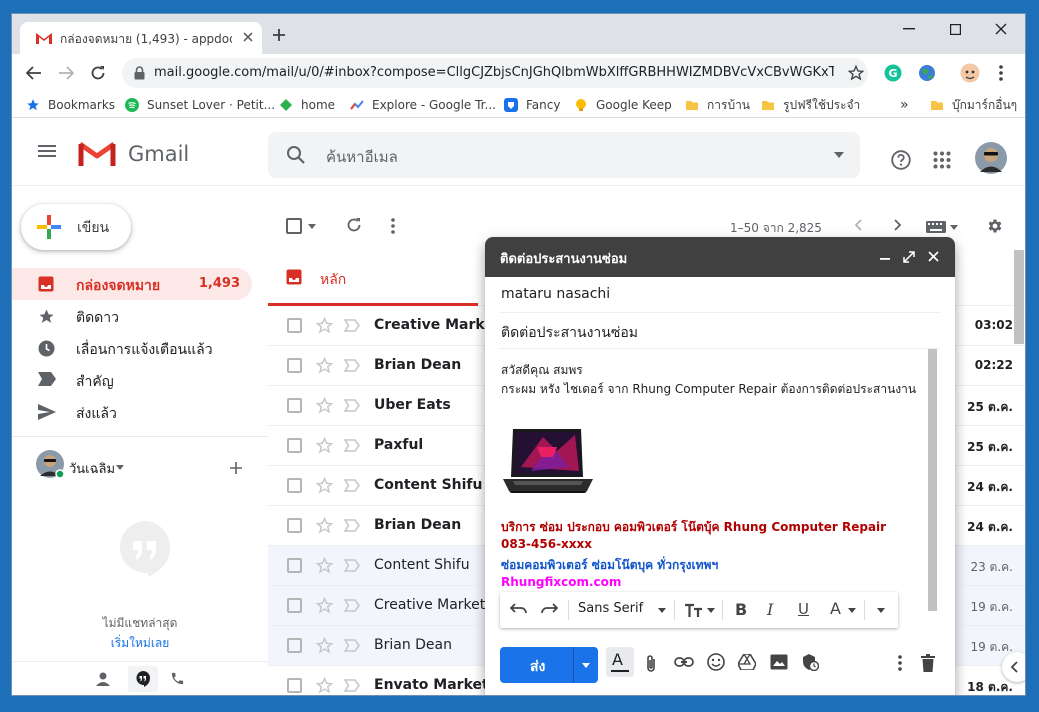 This screenshot has width=1039, height=712. Describe the element at coordinates (132, 284) in the screenshot. I see `nav-item-inbox: กล่องจดหมาย 1,493` at that location.